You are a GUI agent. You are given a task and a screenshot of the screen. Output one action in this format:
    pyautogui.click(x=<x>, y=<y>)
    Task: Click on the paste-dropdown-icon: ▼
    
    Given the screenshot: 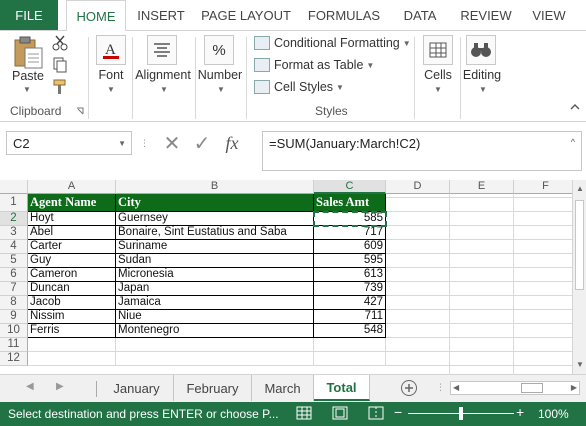 What is the action you would take?
    pyautogui.click(x=27, y=89)
    